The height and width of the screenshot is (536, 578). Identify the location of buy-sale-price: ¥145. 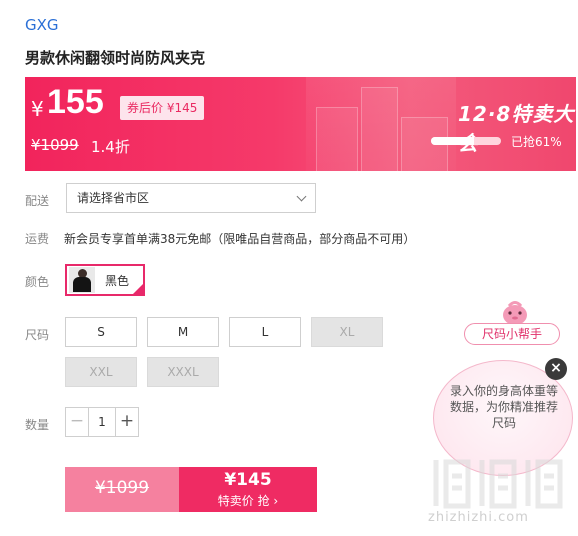
(248, 480).